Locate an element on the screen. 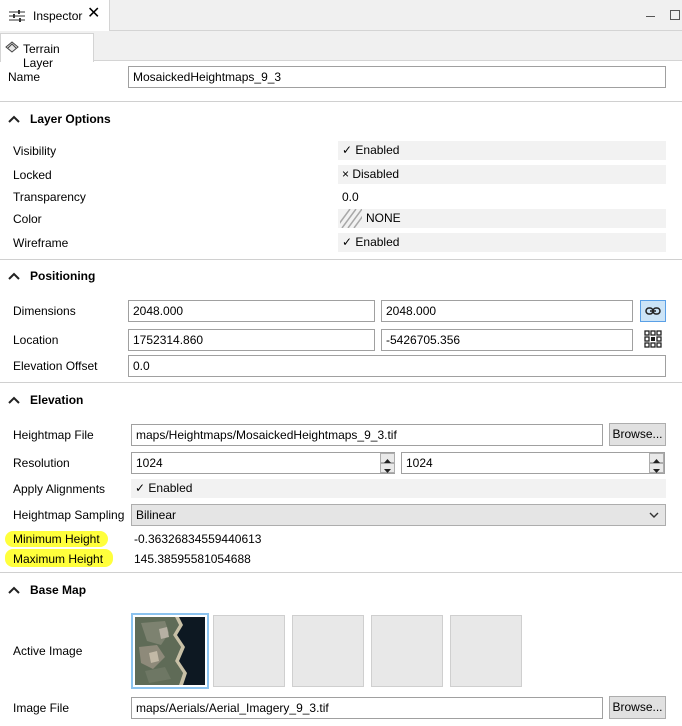 The height and width of the screenshot is (726, 682). no-color-swatch-icon is located at coordinates (351, 218).